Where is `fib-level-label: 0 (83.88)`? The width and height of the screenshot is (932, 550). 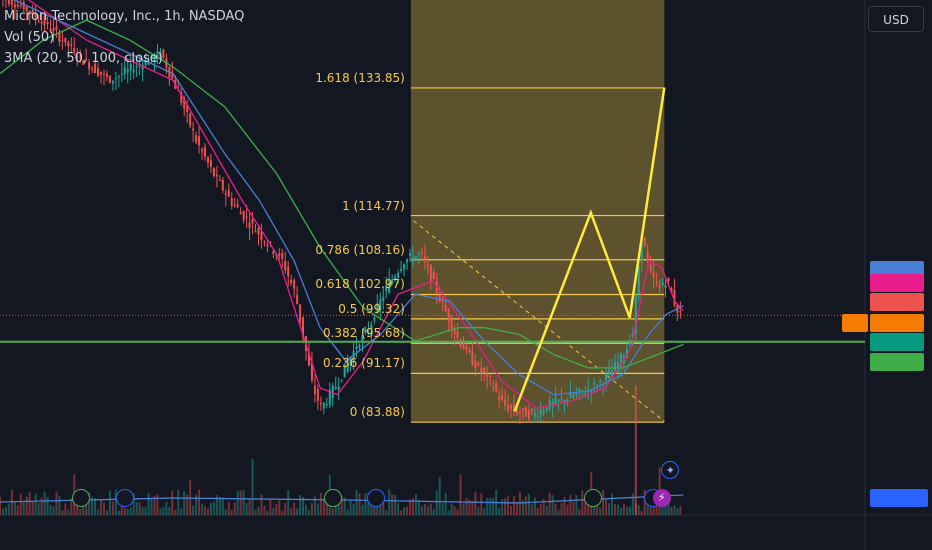
fib-level-label: 0 (83.88) is located at coordinates (377, 412).